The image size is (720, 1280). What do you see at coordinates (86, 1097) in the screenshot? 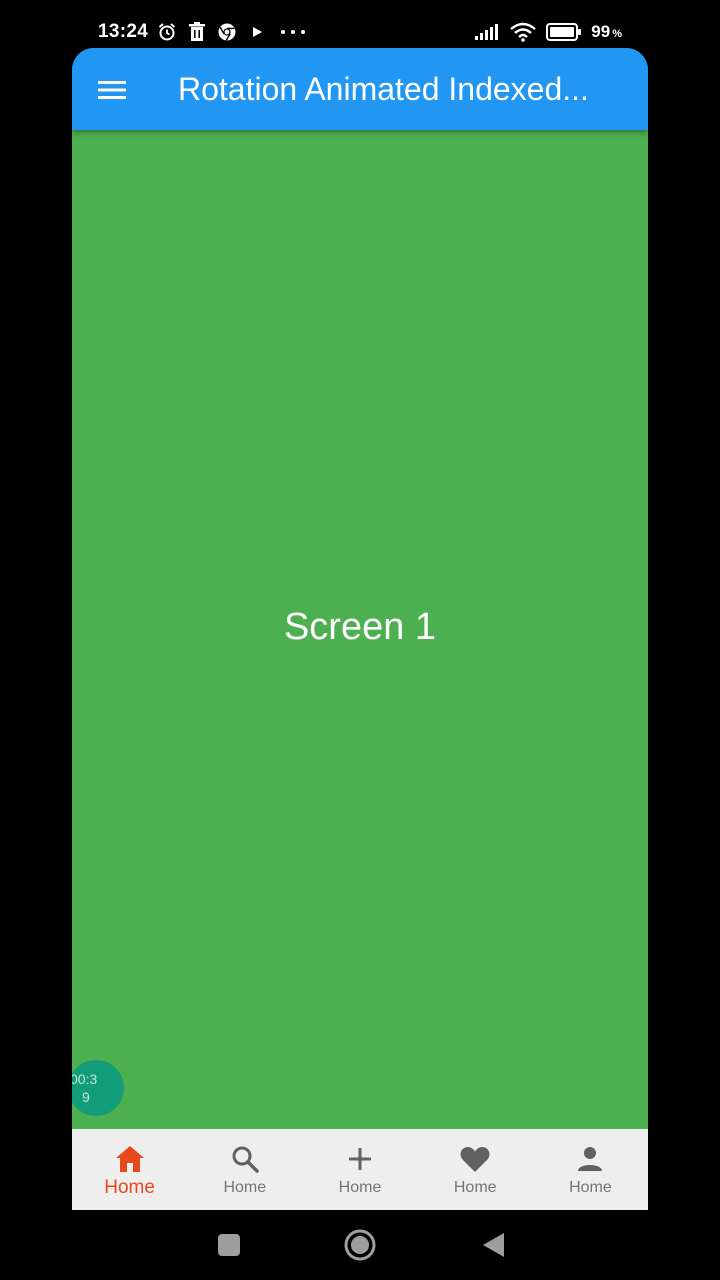
I see `timer-text-line2: 9` at bounding box center [86, 1097].